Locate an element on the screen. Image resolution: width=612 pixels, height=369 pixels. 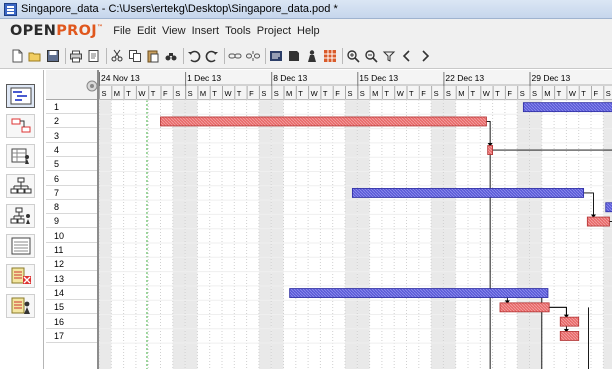
row-number: 10 is located at coordinates (72, 236).